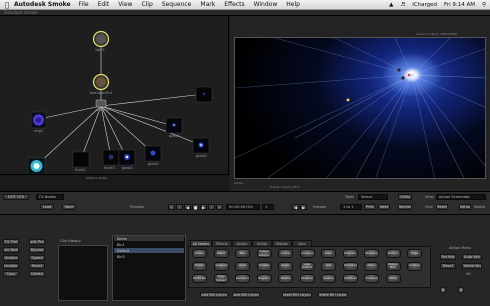 The width and height of the screenshot is (490, 306). I want to click on step-back-icon: ‹, so click(179, 207).